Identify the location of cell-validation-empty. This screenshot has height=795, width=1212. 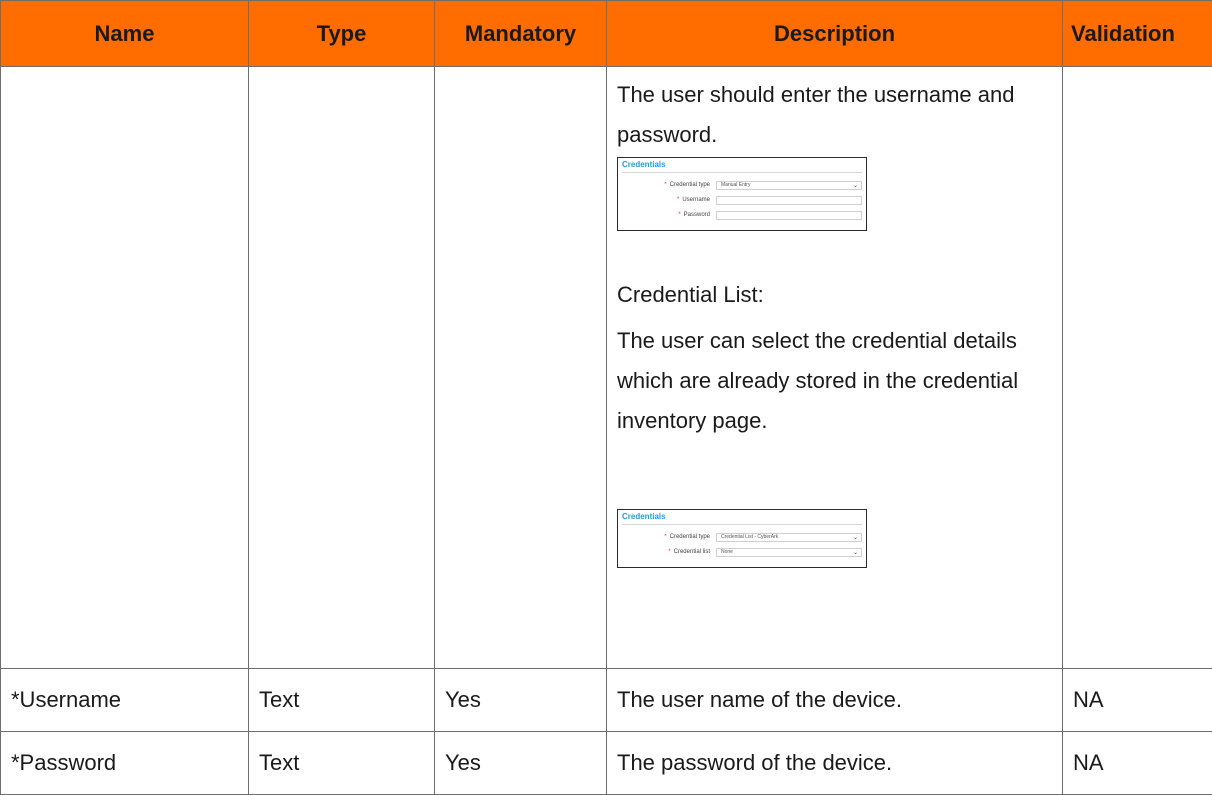
(1137, 368).